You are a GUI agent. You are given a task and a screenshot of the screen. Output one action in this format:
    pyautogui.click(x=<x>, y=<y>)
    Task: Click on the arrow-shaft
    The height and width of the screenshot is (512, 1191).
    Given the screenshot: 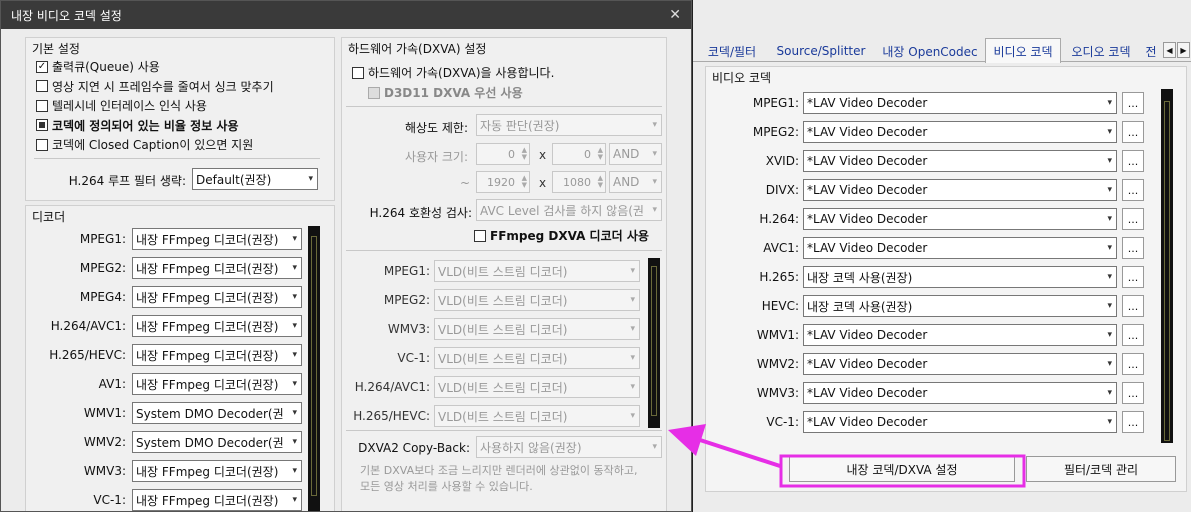 What is the action you would take?
    pyautogui.click(x=740, y=453)
    